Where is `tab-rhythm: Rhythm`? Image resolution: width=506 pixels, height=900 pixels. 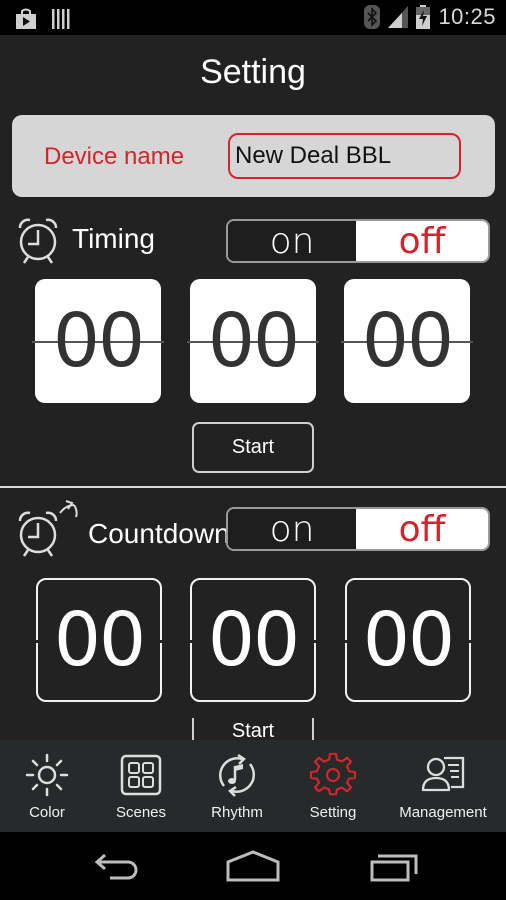 tab-rhythm: Rhythm is located at coordinates (237, 786).